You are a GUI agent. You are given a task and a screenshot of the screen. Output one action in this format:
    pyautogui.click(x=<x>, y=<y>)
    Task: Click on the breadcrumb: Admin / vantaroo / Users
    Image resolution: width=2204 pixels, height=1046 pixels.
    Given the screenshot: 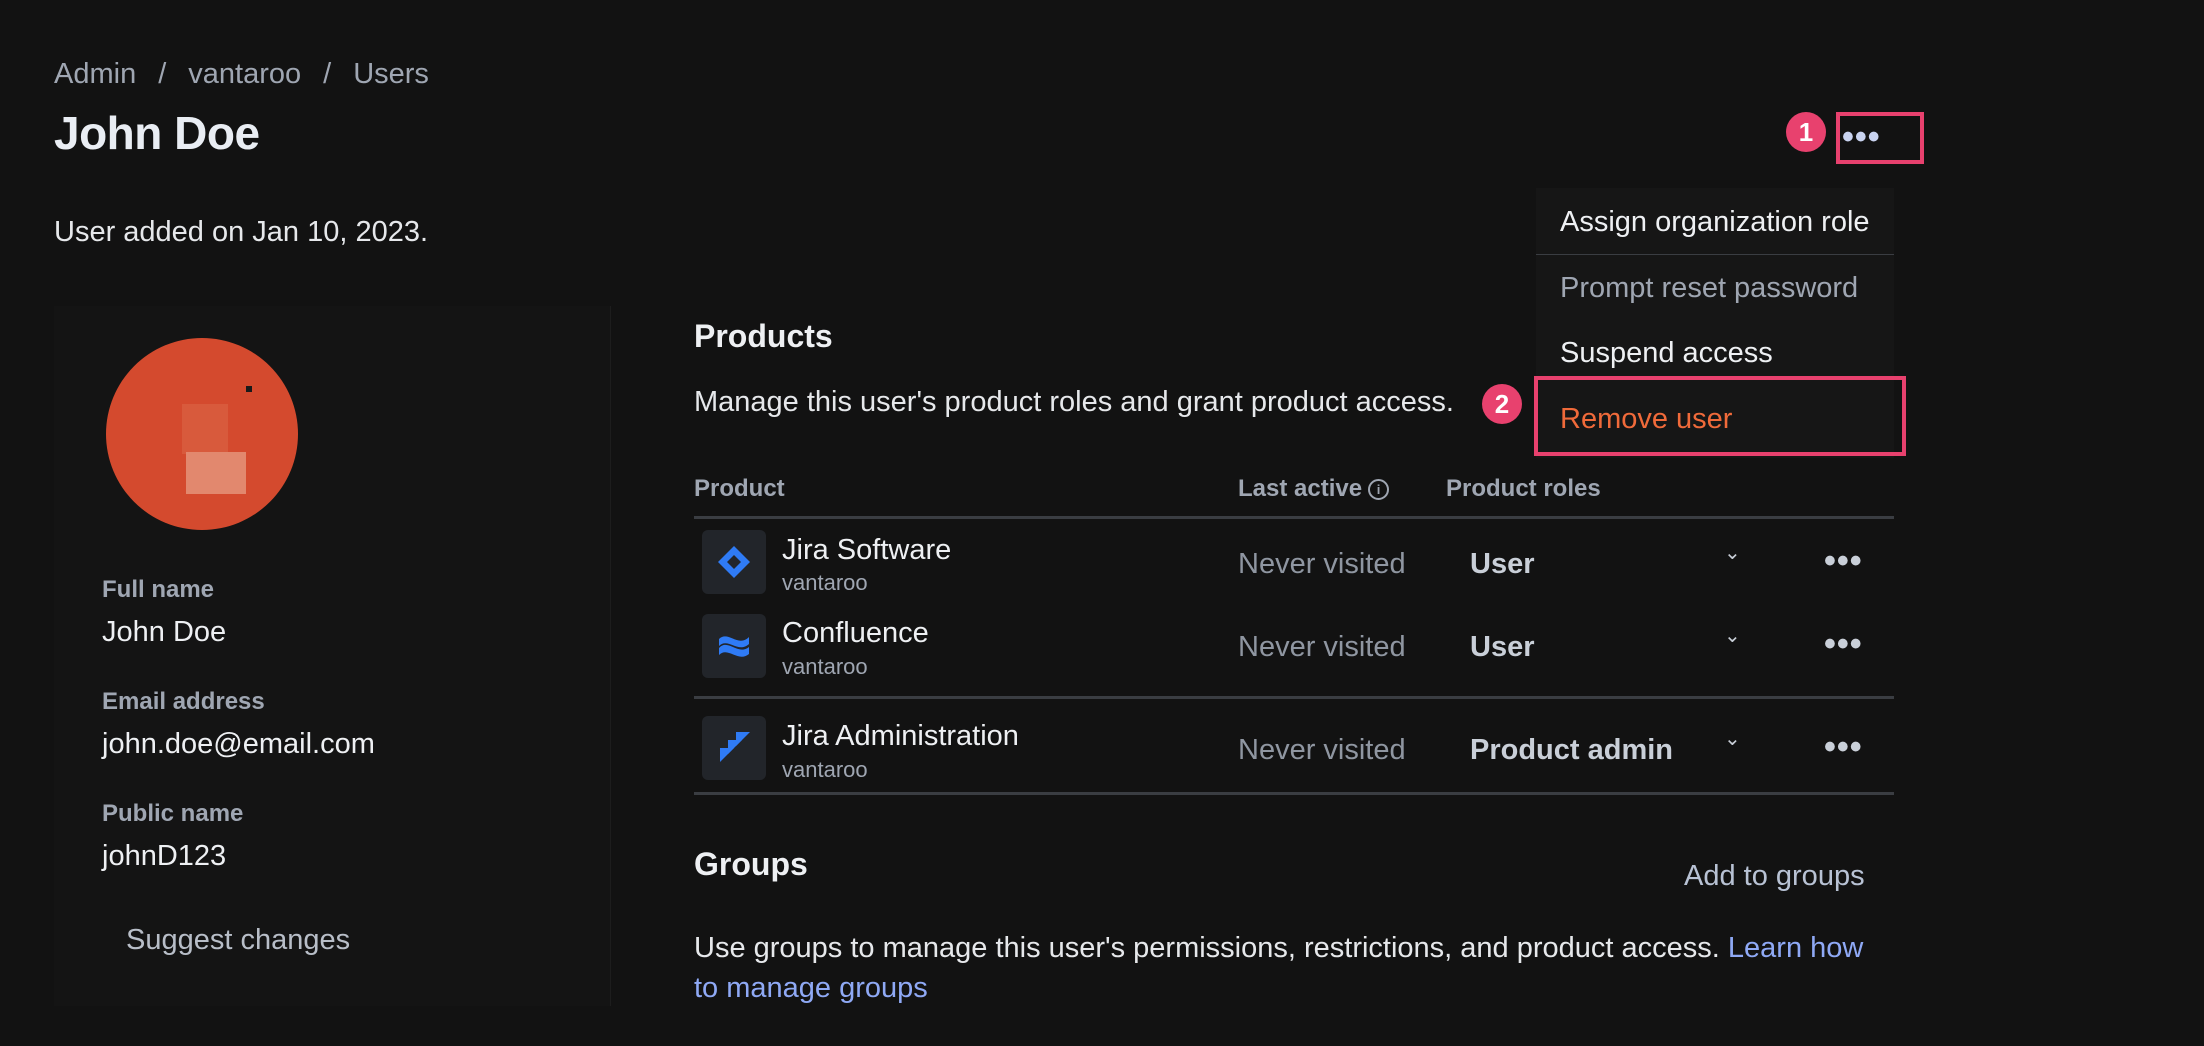 What is the action you would take?
    pyautogui.click(x=241, y=74)
    